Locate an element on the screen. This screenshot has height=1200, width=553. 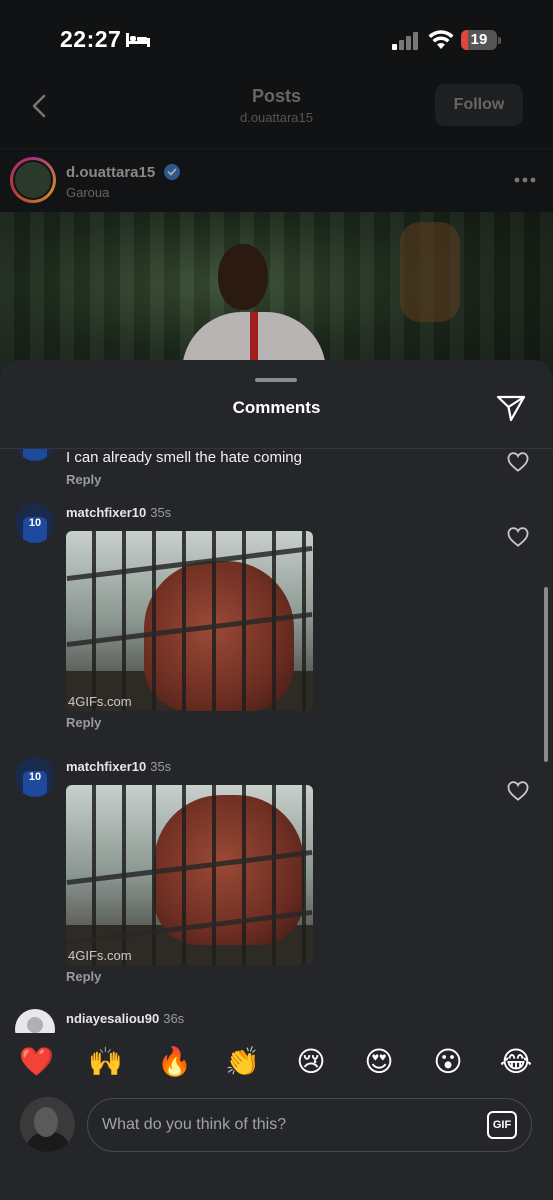
reaction-clap: 👏 is located at coordinates (242, 1062).